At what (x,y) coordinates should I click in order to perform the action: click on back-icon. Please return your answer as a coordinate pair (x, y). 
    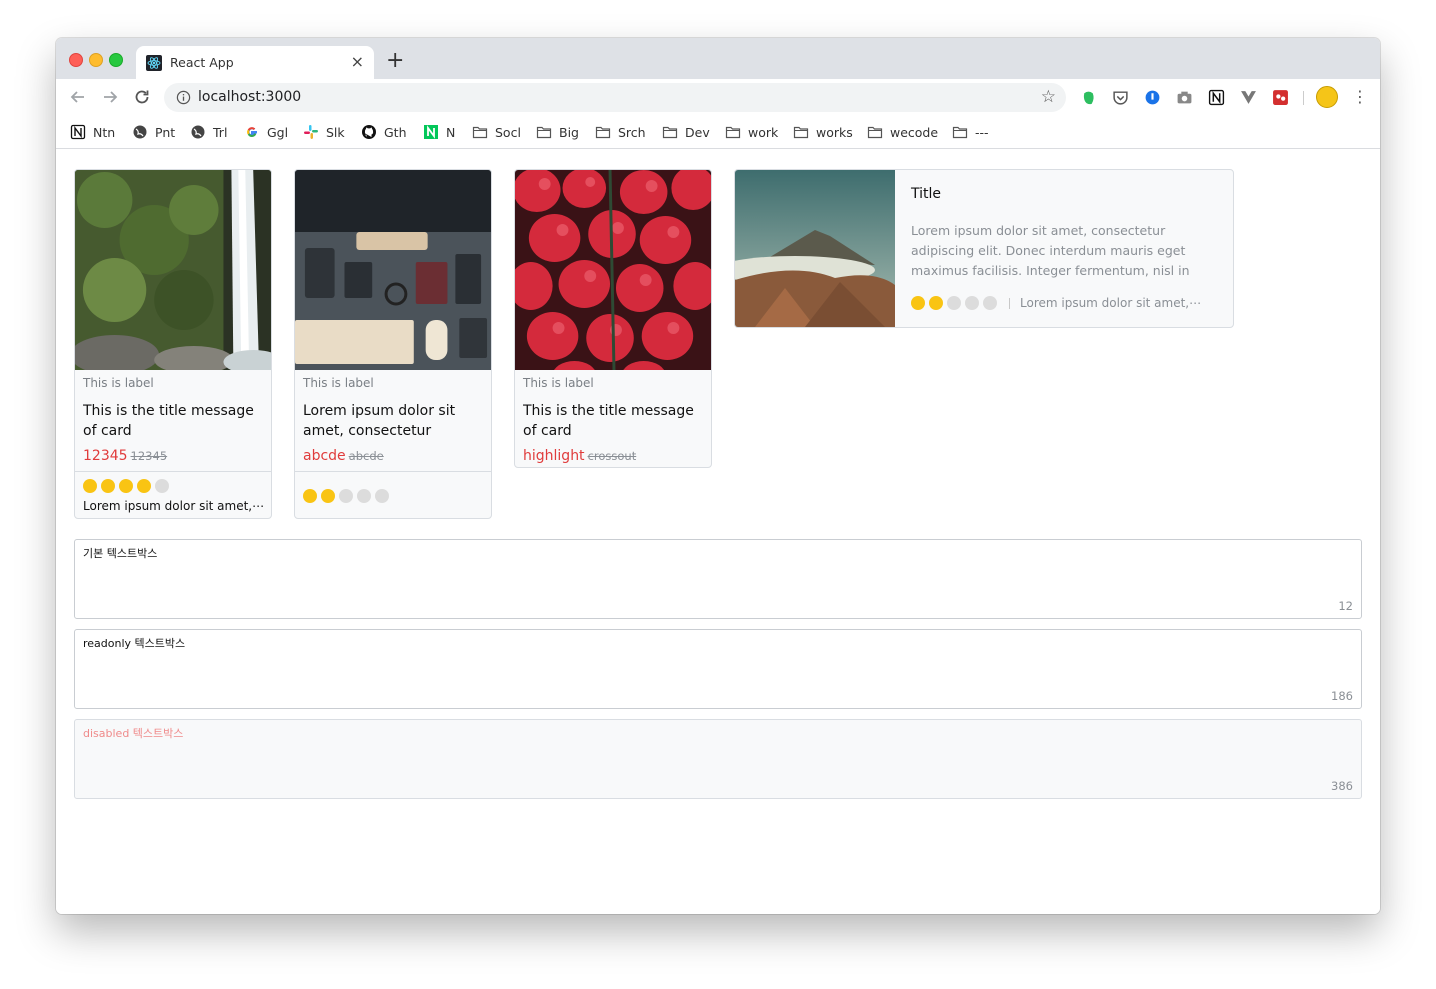
    Looking at the image, I should click on (78, 97).